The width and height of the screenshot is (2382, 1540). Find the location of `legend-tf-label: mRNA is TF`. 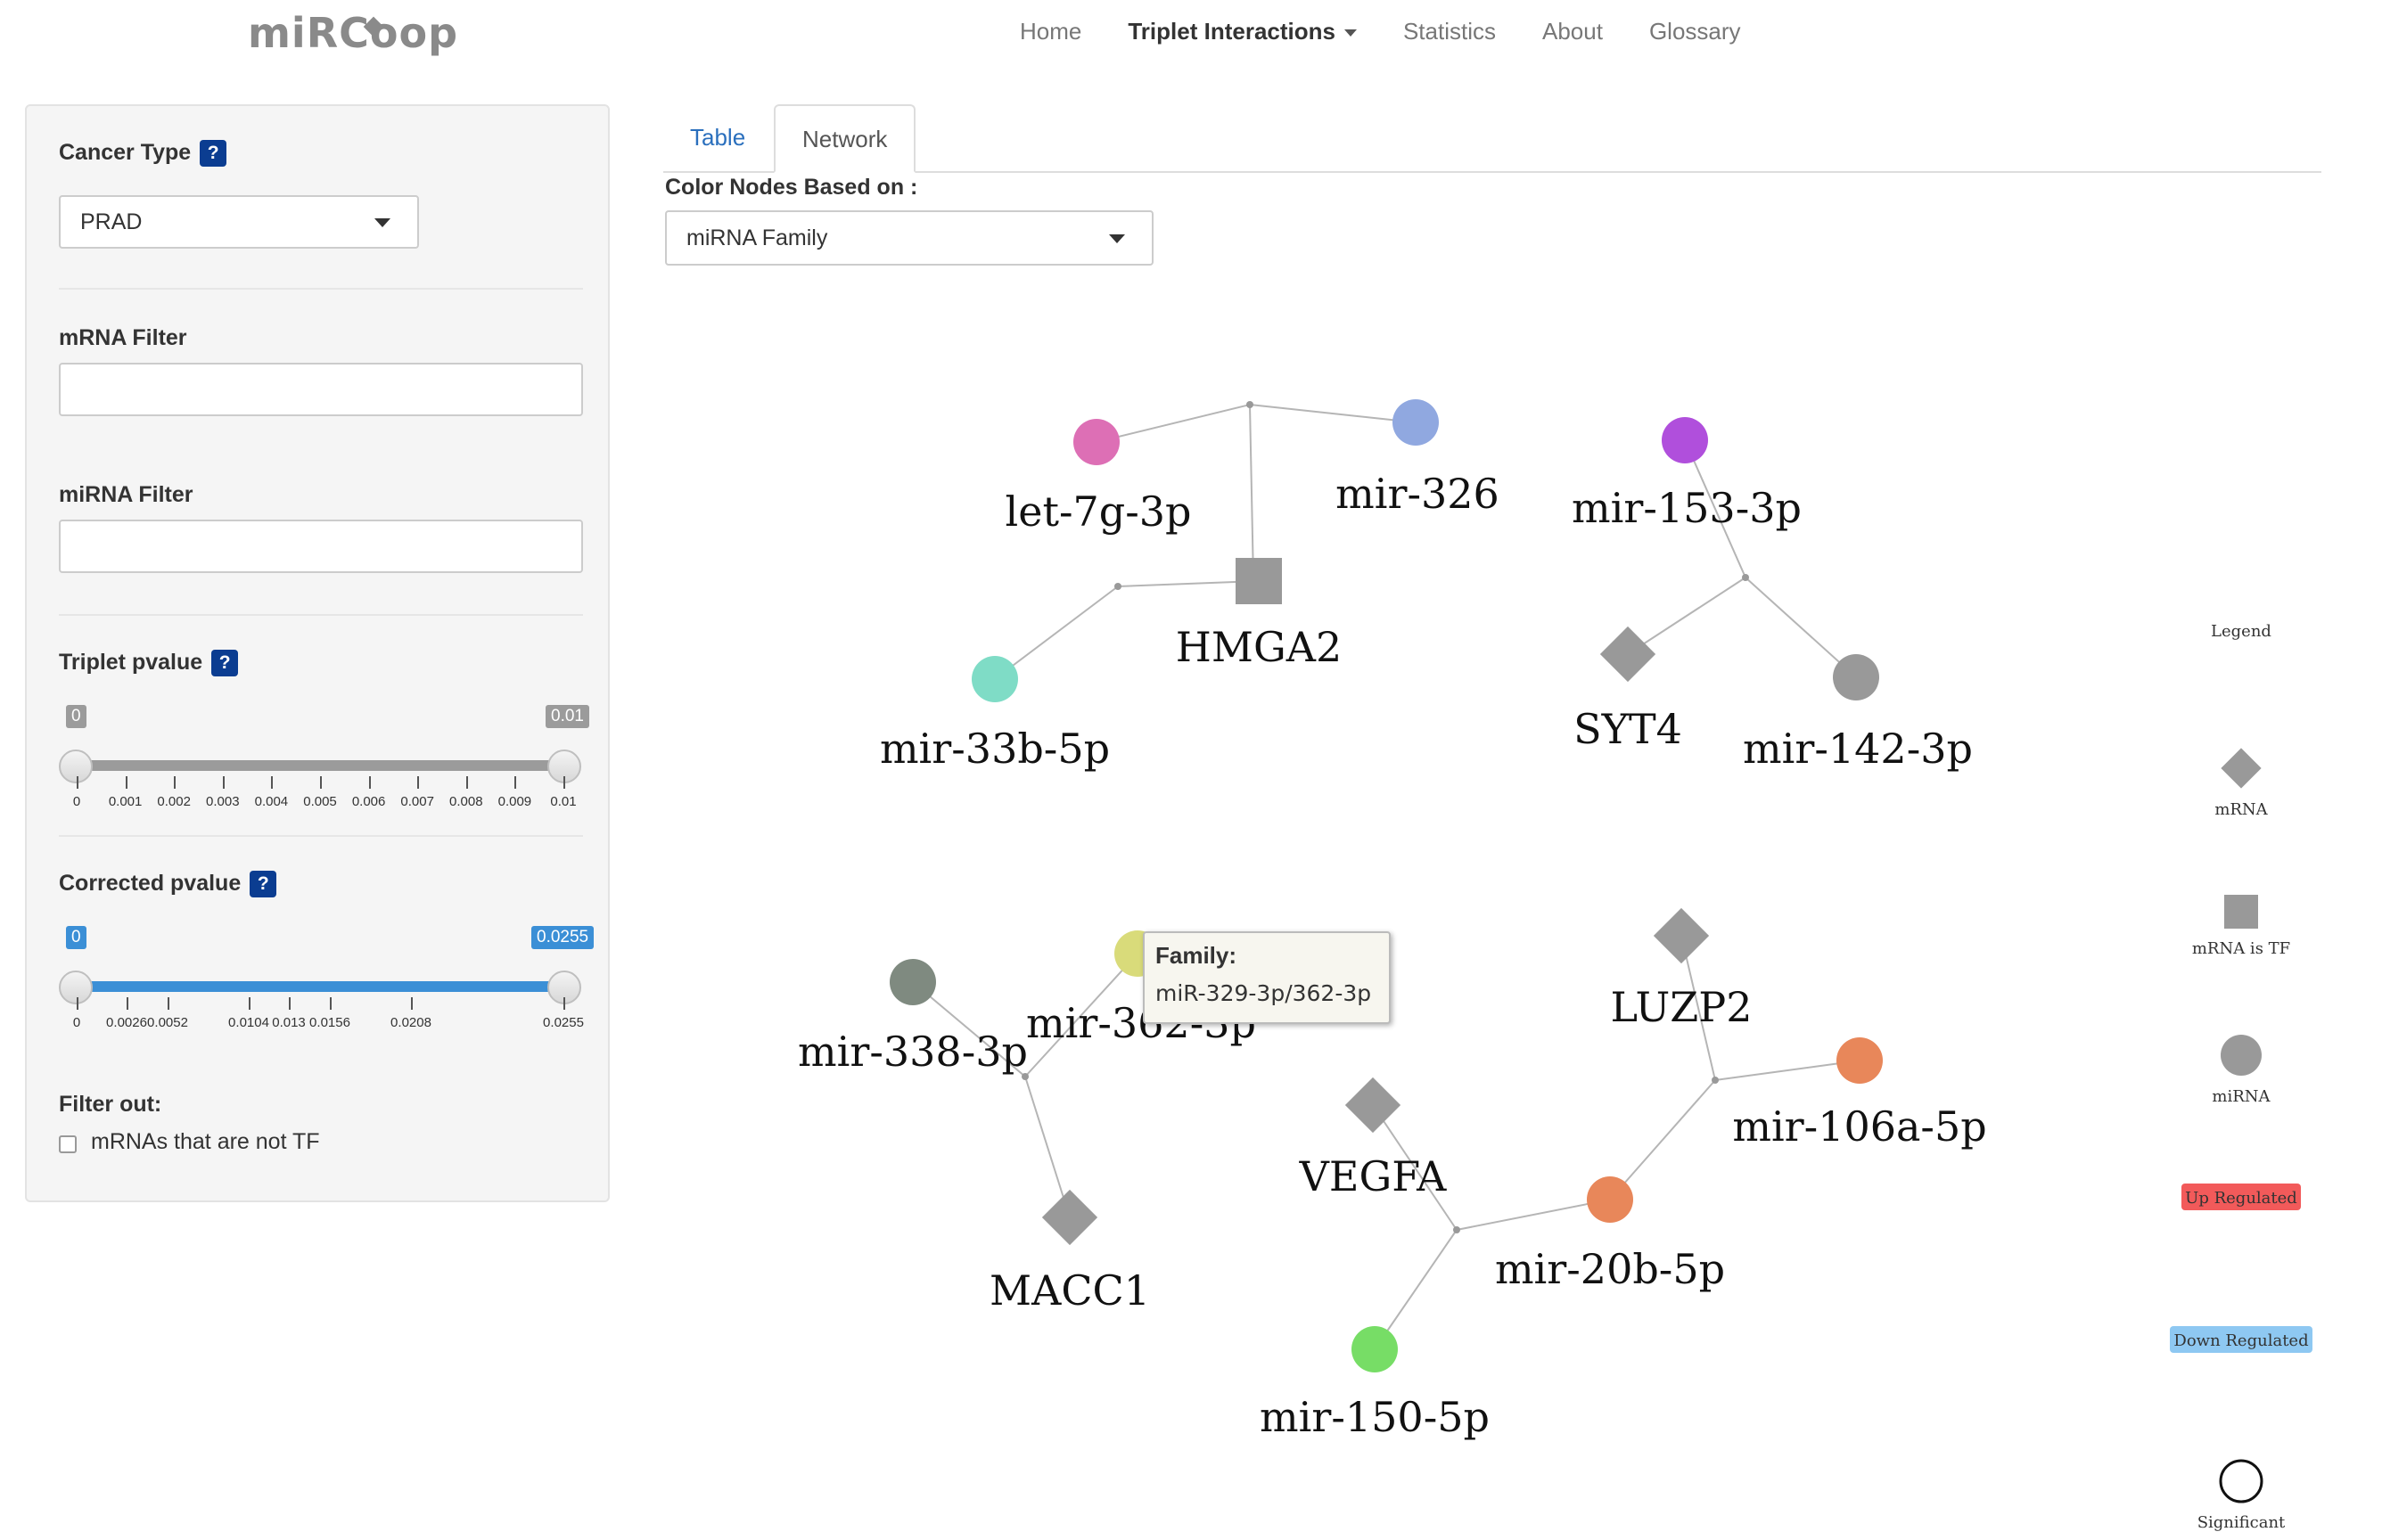

legend-tf-label: mRNA is TF is located at coordinates (2241, 948).